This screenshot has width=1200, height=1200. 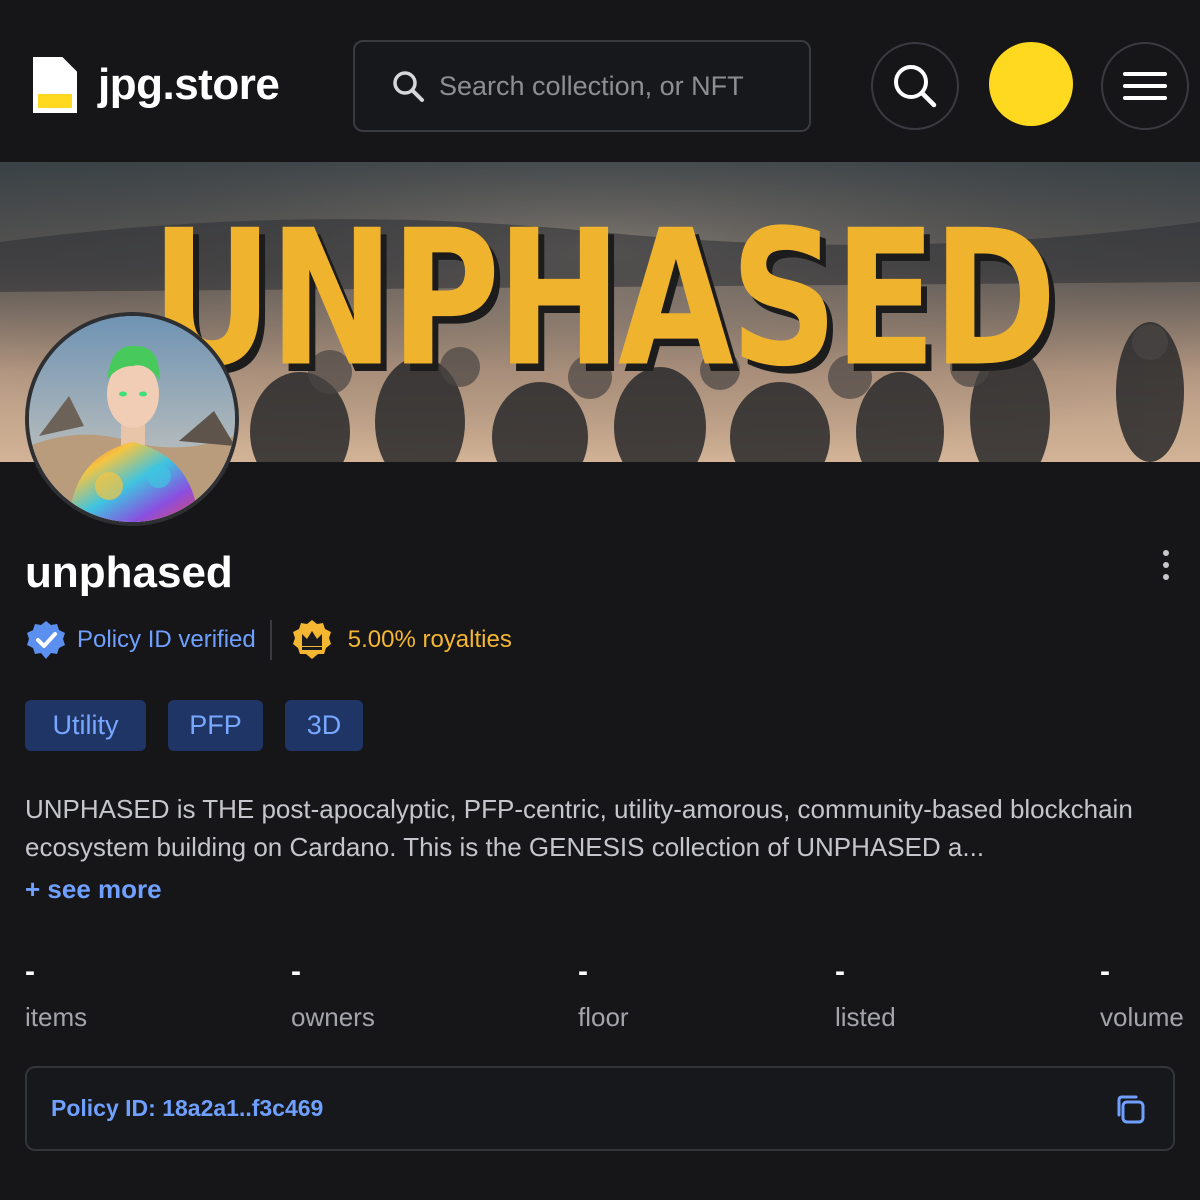 I want to click on policy-id-text: Policy ID: 18a2a1..f3c469, so click(x=187, y=1108).